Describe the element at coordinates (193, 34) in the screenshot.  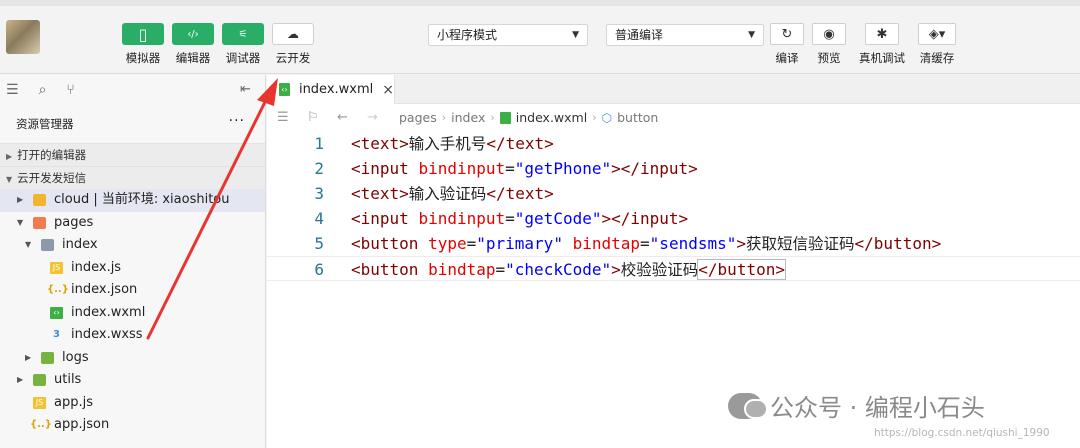
I see `code-icon: ‹/›` at that location.